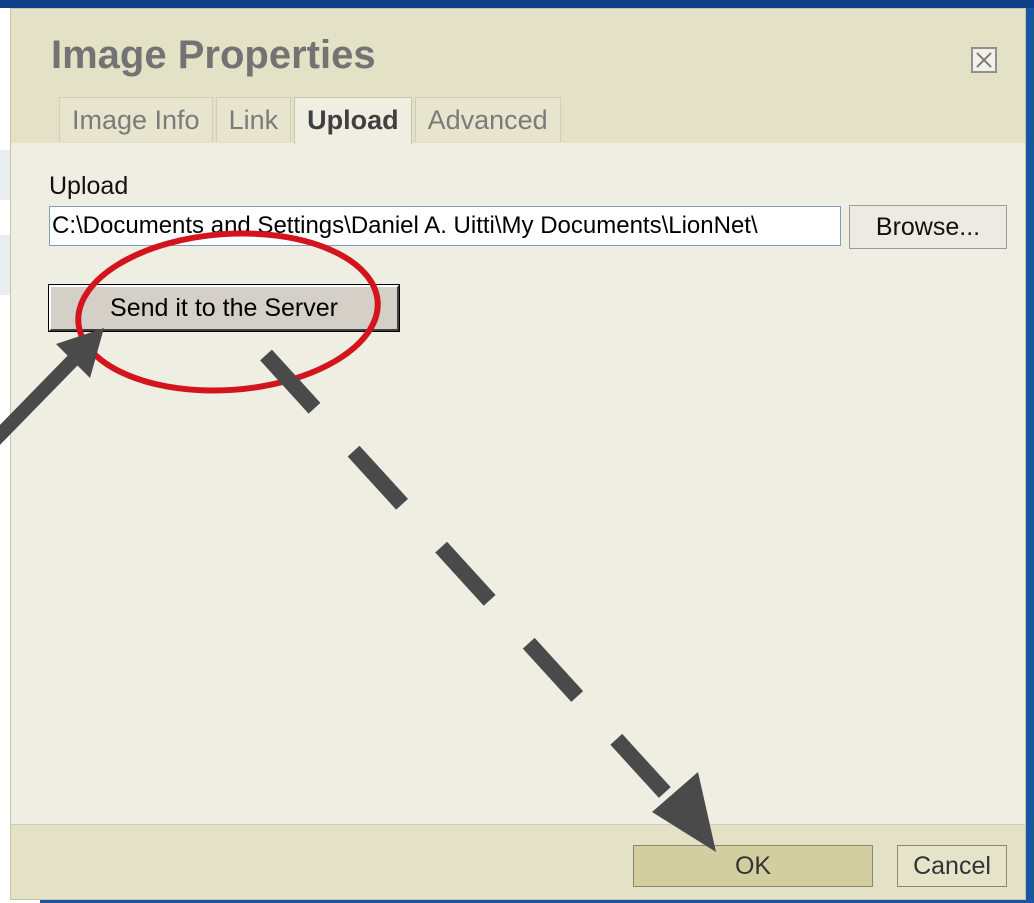 This screenshot has width=1034, height=903. I want to click on window-frame-top, so click(517, 4).